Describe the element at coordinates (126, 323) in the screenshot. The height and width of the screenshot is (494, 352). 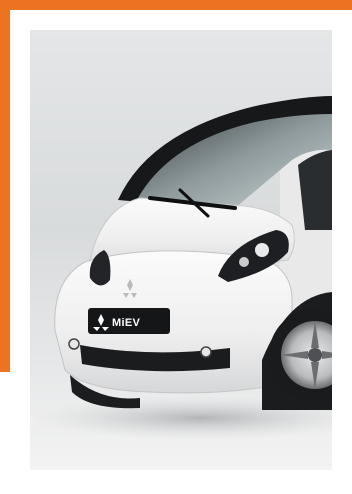
I see `badge-text: MiEV` at that location.